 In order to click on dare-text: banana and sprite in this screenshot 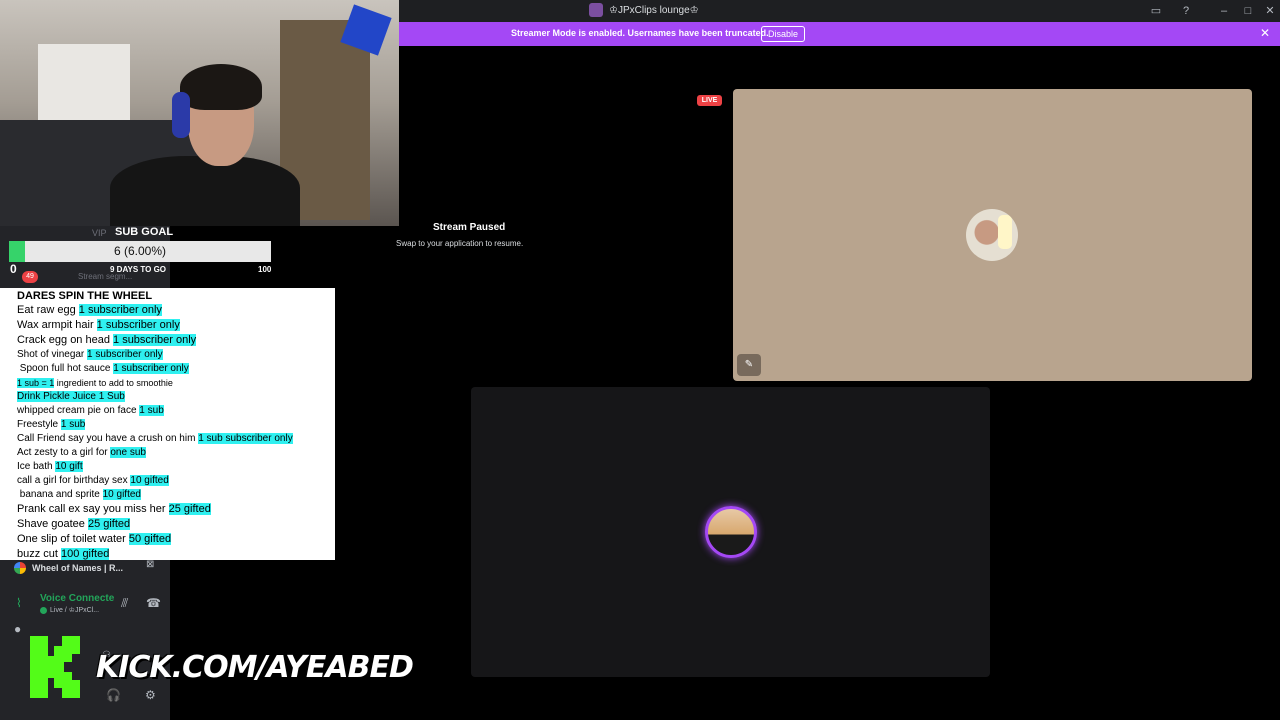, I will do `click(60, 494)`.